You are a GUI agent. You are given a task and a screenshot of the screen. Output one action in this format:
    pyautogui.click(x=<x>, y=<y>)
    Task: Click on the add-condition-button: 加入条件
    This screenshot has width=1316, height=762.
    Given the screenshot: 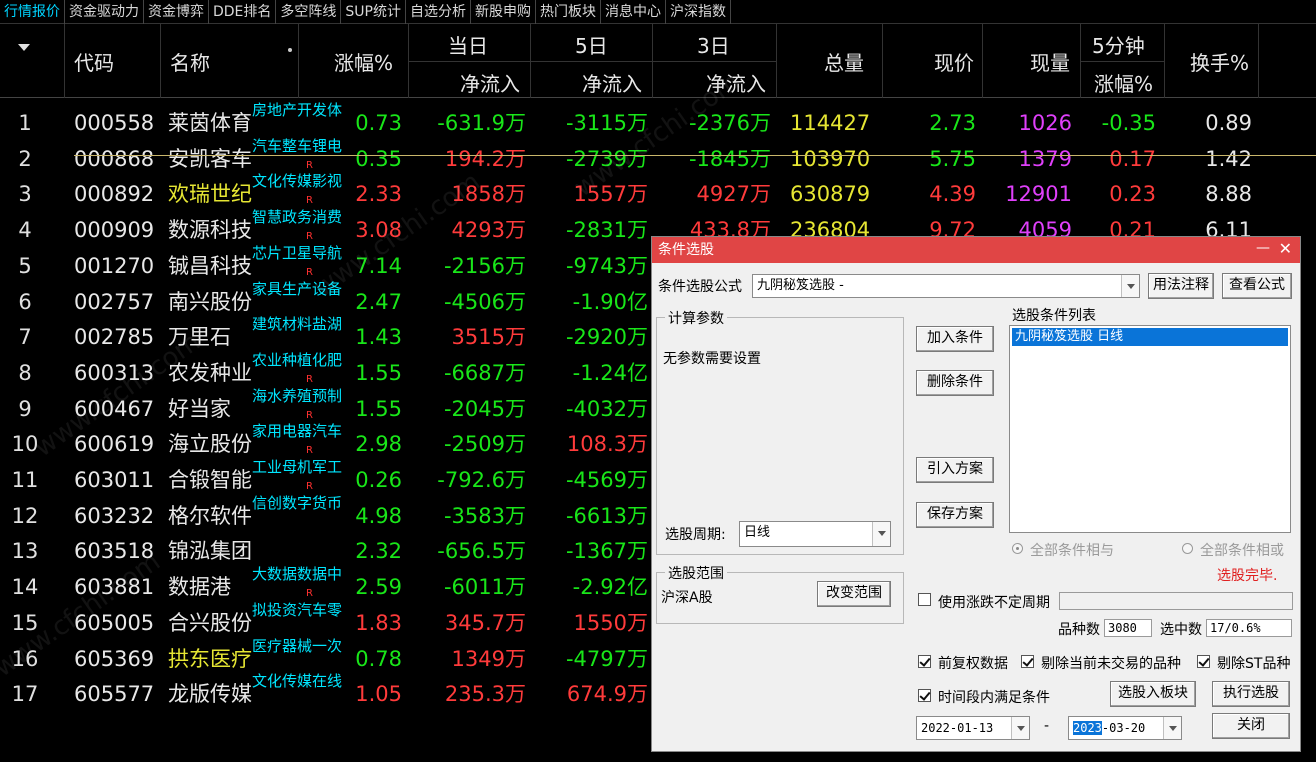 What is the action you would take?
    pyautogui.click(x=955, y=339)
    